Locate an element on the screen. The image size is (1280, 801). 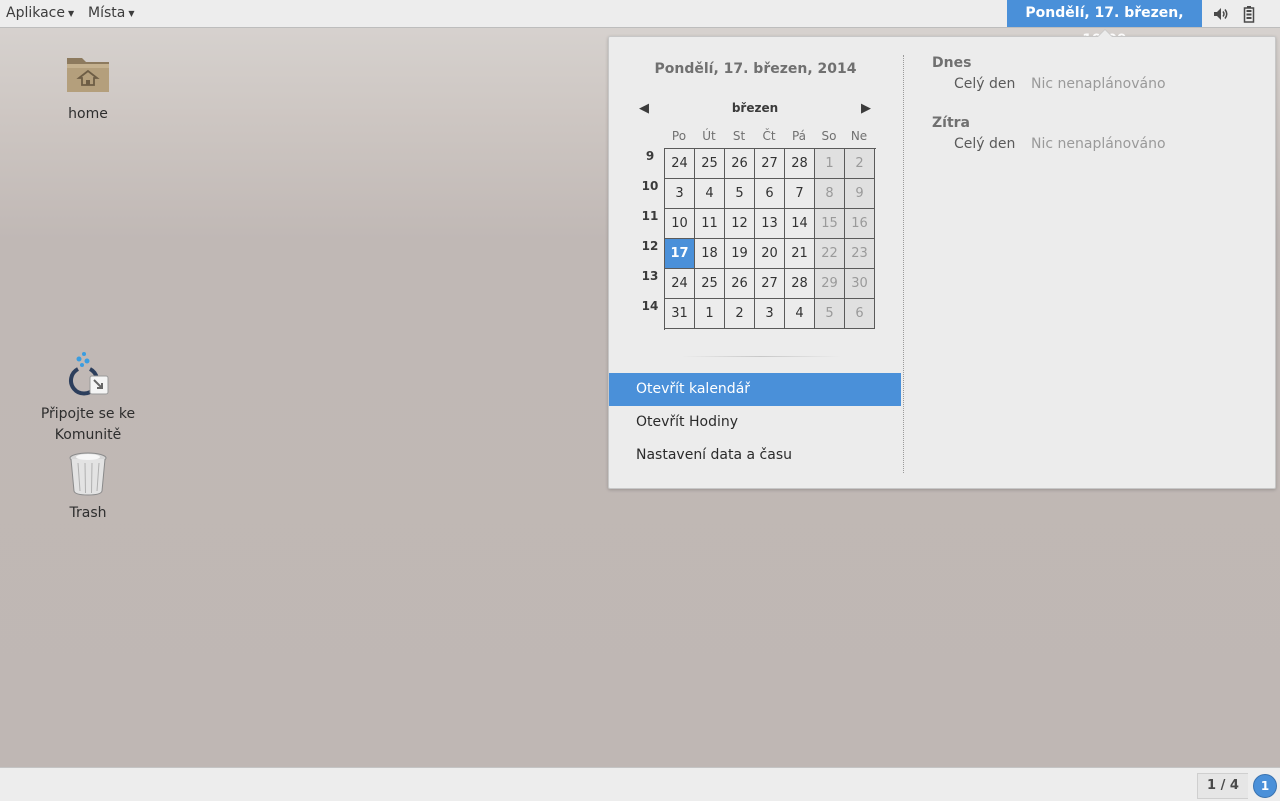
calendar-date-heading: Pondělí, 17. březen, 2014 is located at coordinates (755, 69).